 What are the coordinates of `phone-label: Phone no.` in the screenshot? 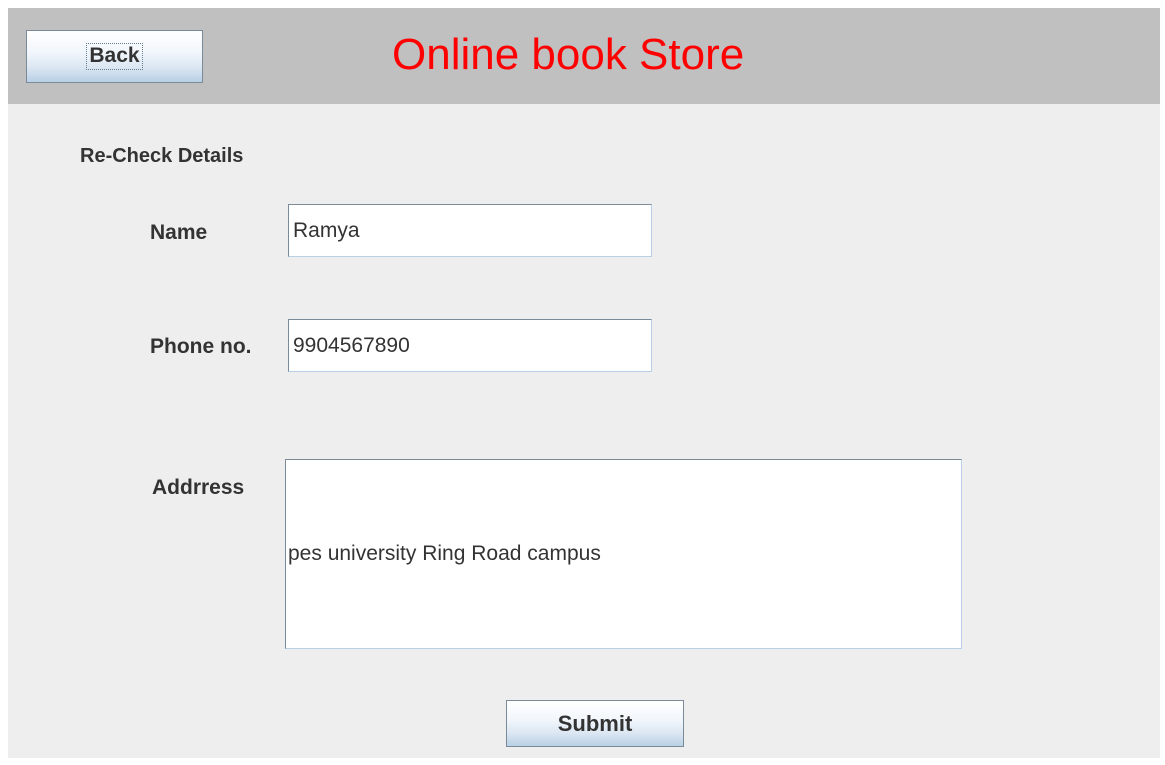 It's located at (201, 346).